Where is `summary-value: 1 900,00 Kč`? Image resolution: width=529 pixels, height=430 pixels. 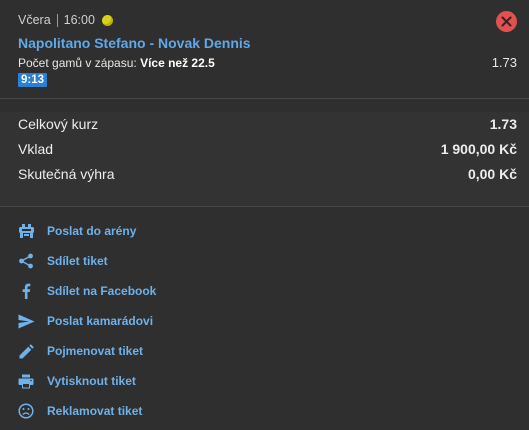 summary-value: 1 900,00 Kč is located at coordinates (478, 149).